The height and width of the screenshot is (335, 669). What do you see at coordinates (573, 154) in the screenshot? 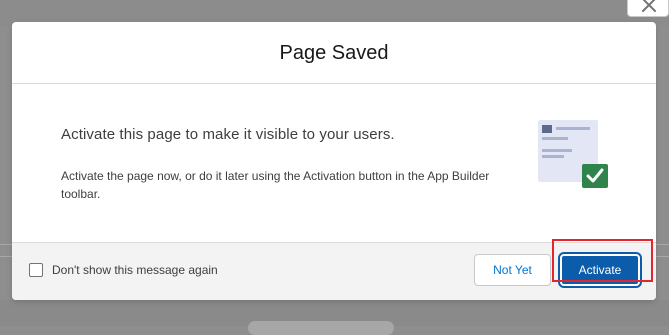
I see `page-activated-illustration-icon` at bounding box center [573, 154].